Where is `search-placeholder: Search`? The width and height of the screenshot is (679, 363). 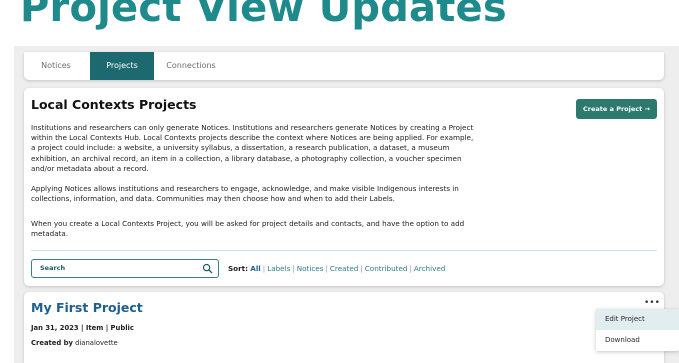 search-placeholder: Search is located at coordinates (53, 268).